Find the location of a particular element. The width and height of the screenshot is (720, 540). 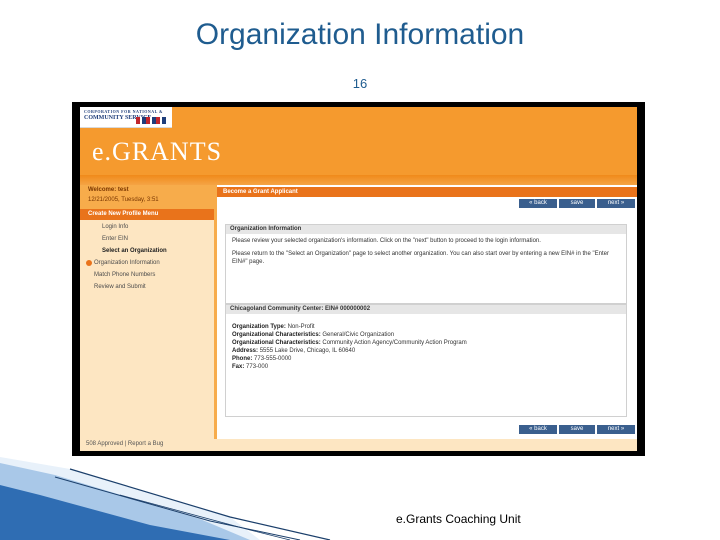

sidebar-item-match-phone-numbers: Match Phone Numbers is located at coordinates (148, 275).